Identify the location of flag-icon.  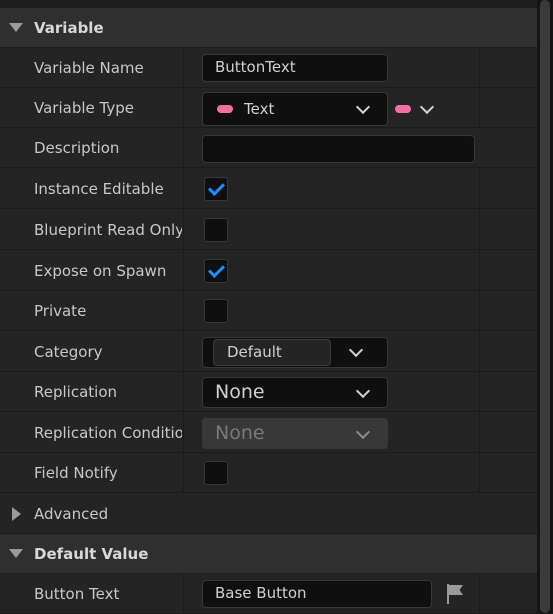
(455, 594).